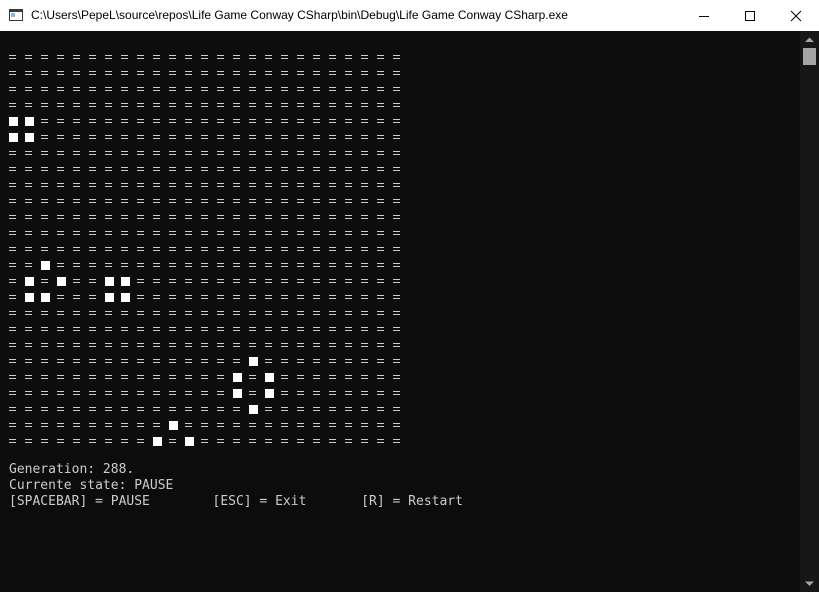 The width and height of the screenshot is (819, 592). Describe the element at coordinates (809, 583) in the screenshot. I see `scroll-down-button` at that location.